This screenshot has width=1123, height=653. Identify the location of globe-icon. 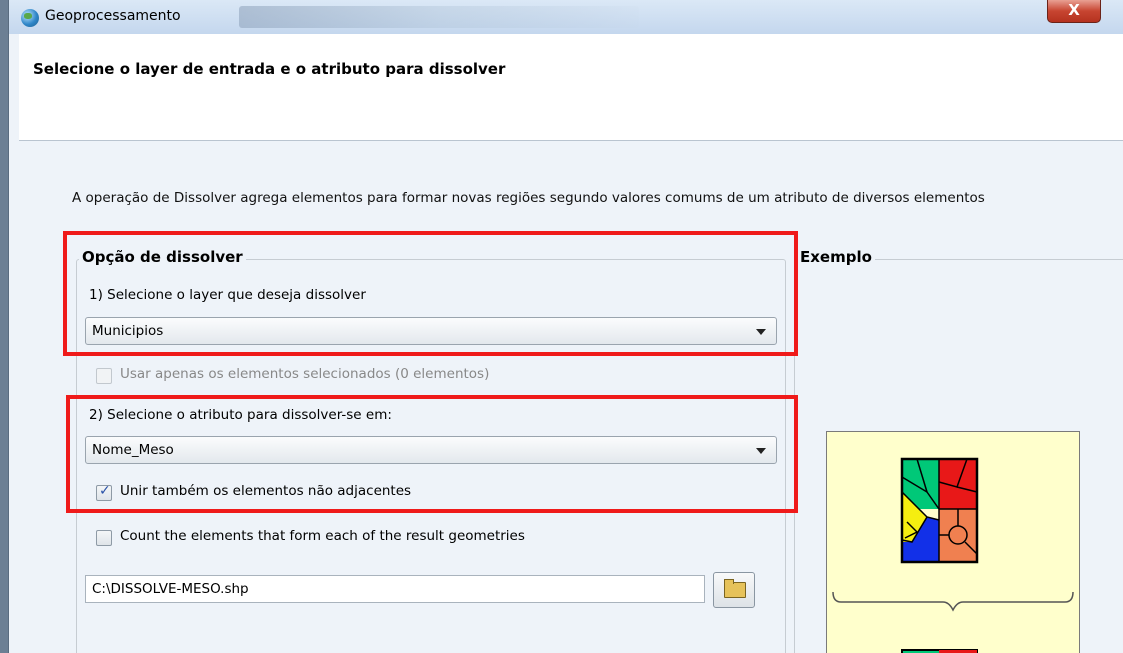
(30, 18).